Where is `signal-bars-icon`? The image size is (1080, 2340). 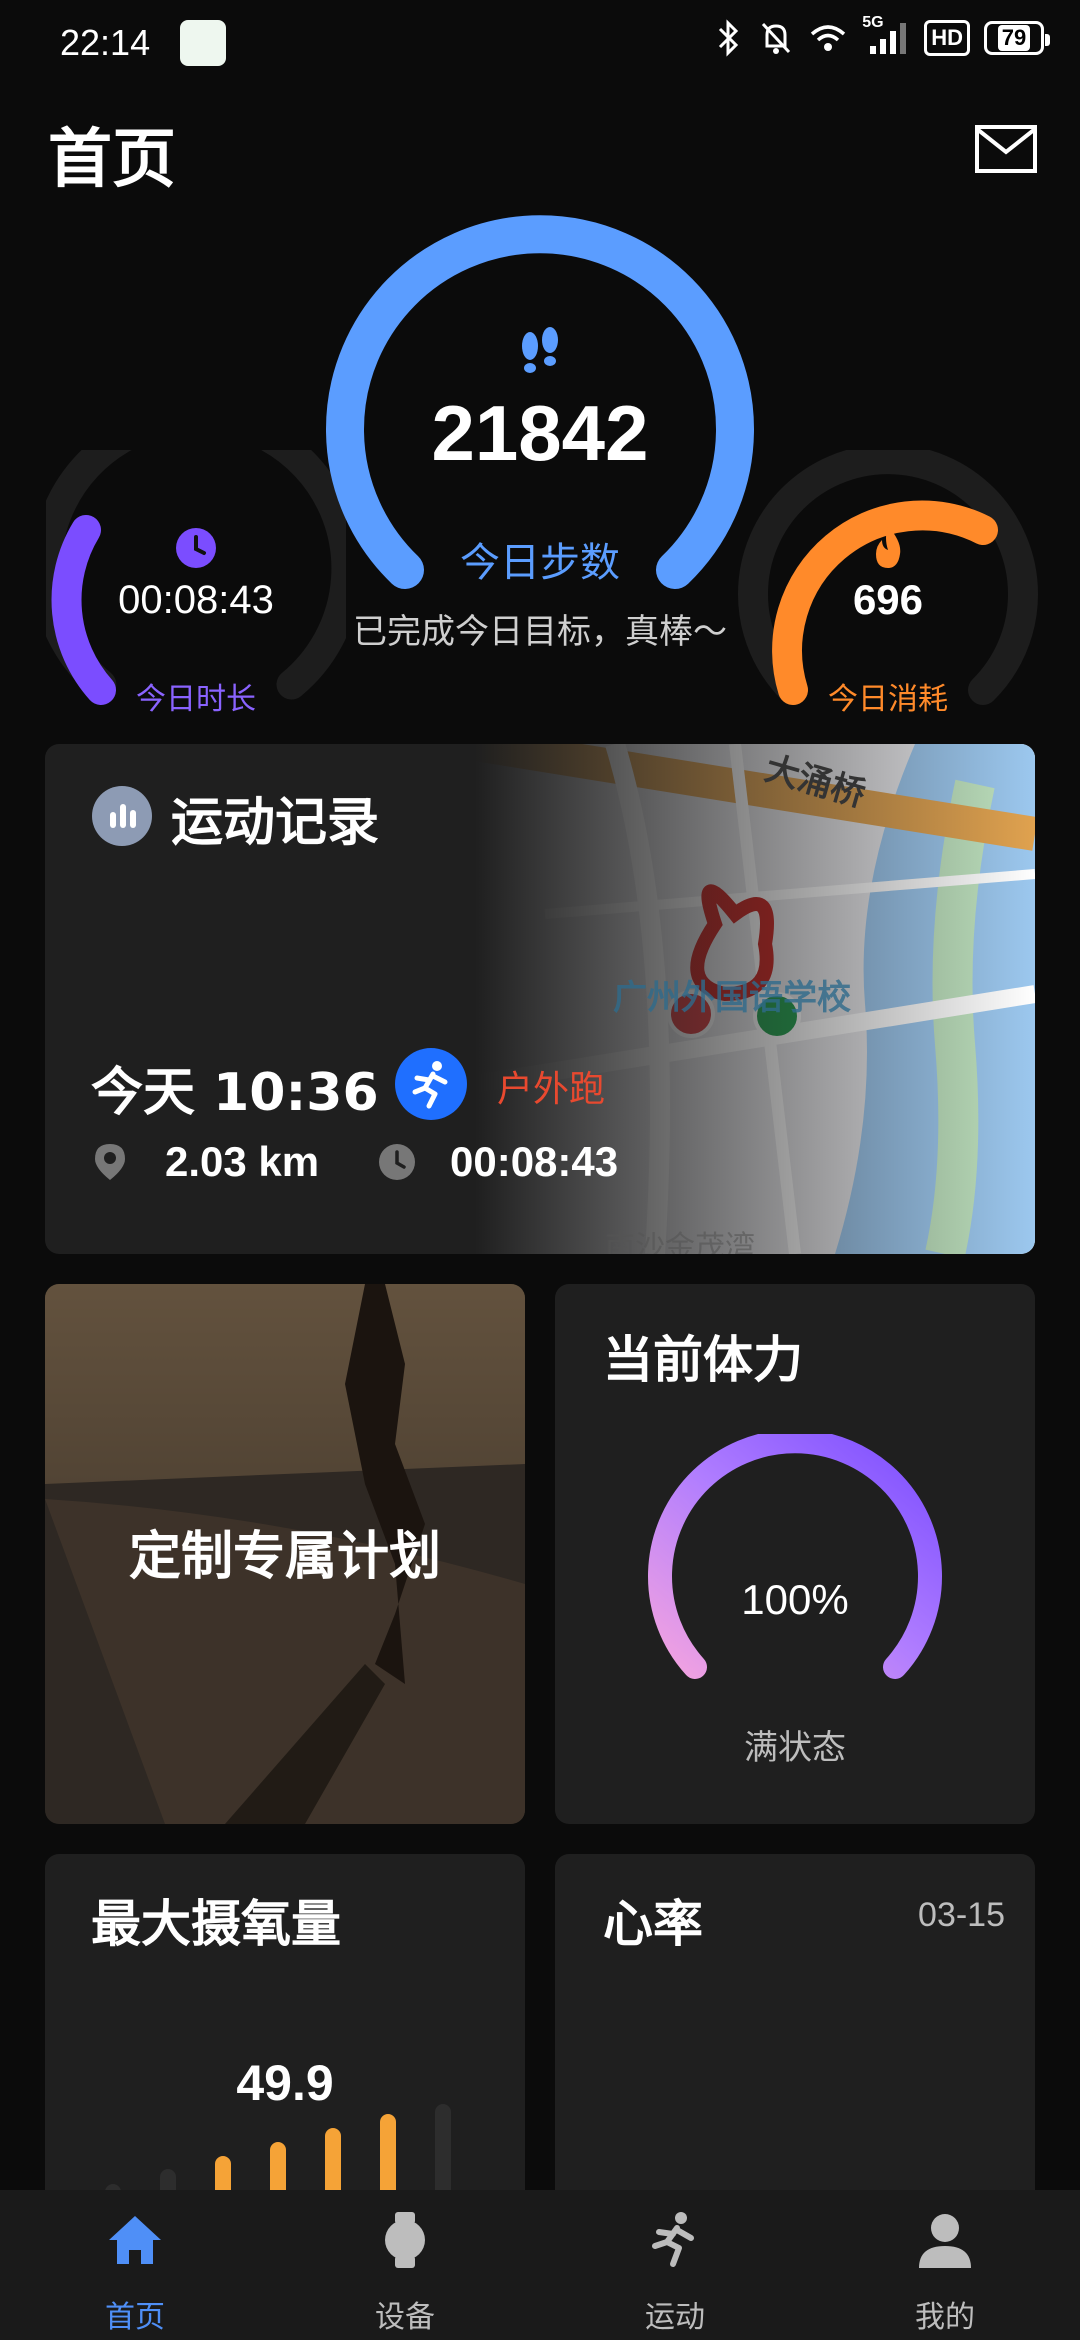
signal-bars-icon is located at coordinates (888, 38).